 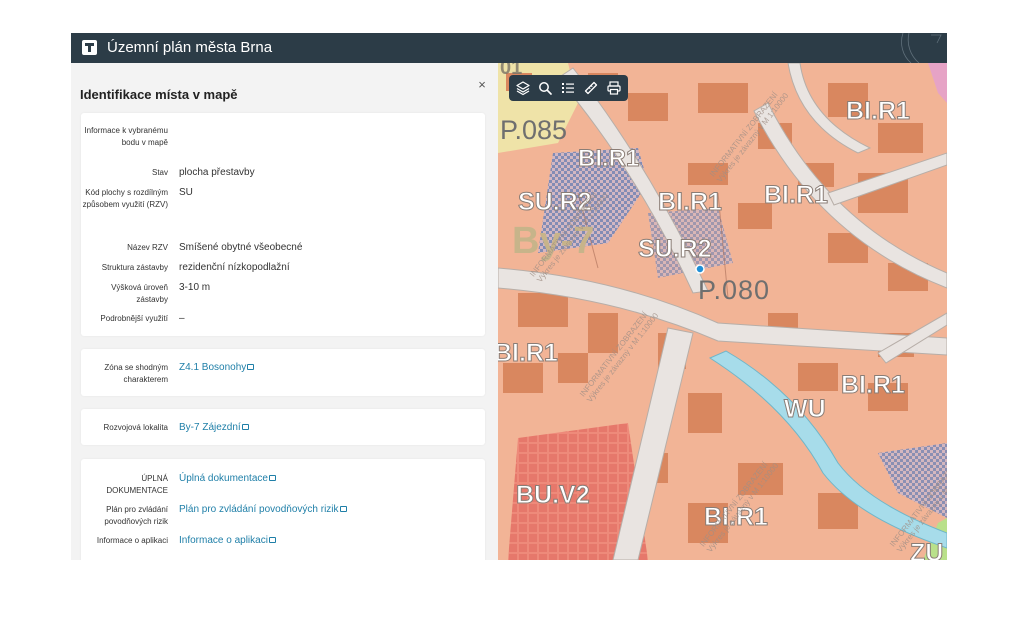 What do you see at coordinates (139, 293) in the screenshot?
I see `info-label: Výšková úroveň zástavby` at bounding box center [139, 293].